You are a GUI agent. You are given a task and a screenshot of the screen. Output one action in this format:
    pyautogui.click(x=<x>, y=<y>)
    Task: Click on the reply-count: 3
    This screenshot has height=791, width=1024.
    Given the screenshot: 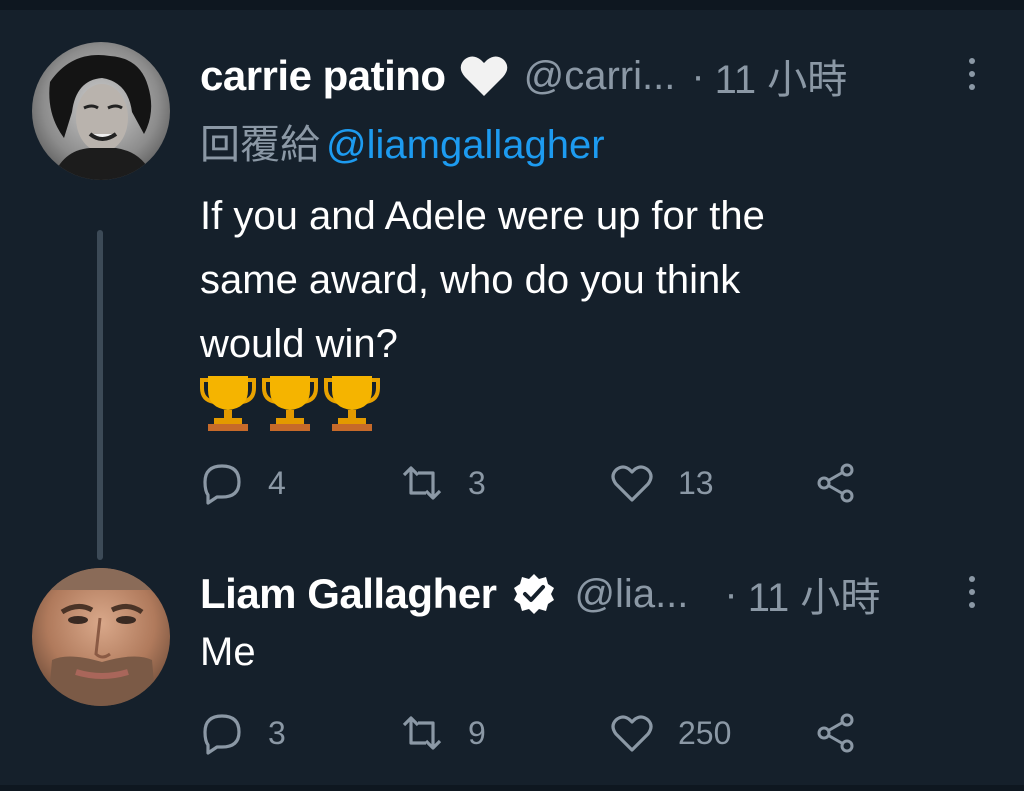 What is the action you would take?
    pyautogui.click(x=277, y=732)
    